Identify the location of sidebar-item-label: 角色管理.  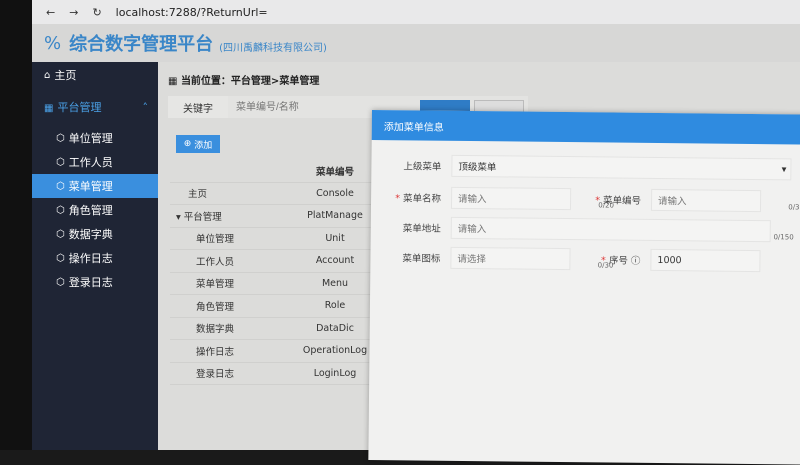
(90, 210).